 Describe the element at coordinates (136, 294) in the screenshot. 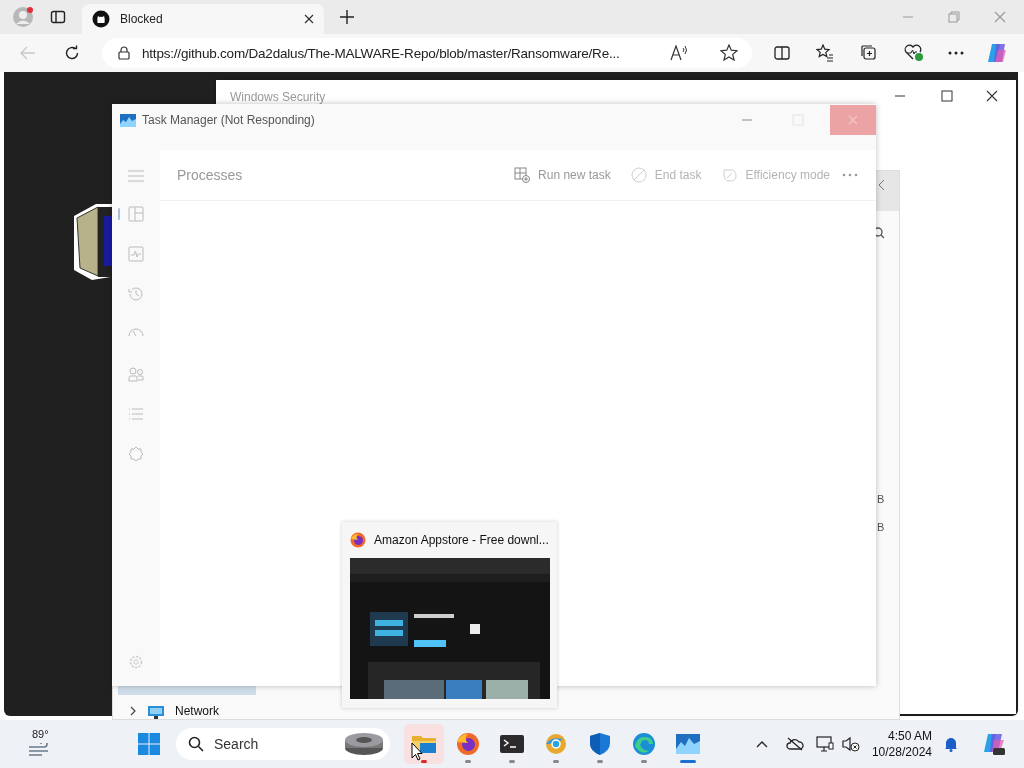

I see `history-icon` at that location.